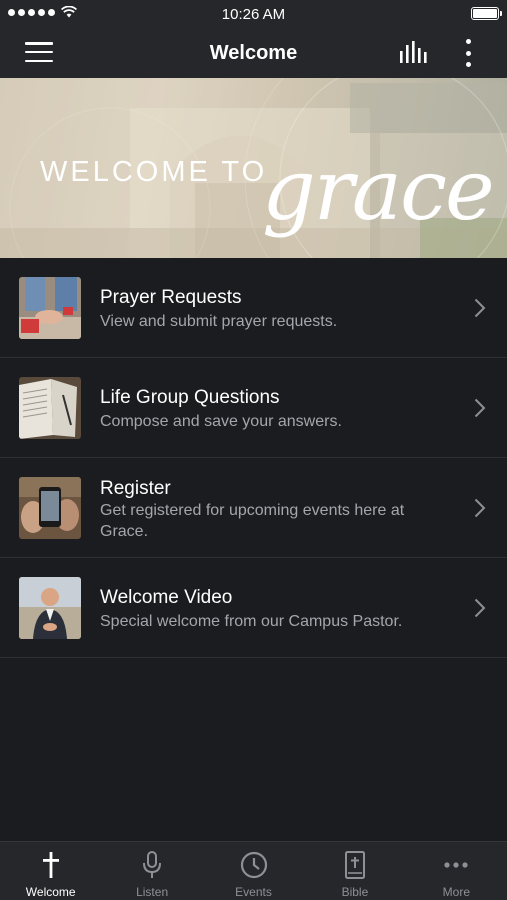 The image size is (507, 900). I want to click on bible-icon, so click(354, 865).